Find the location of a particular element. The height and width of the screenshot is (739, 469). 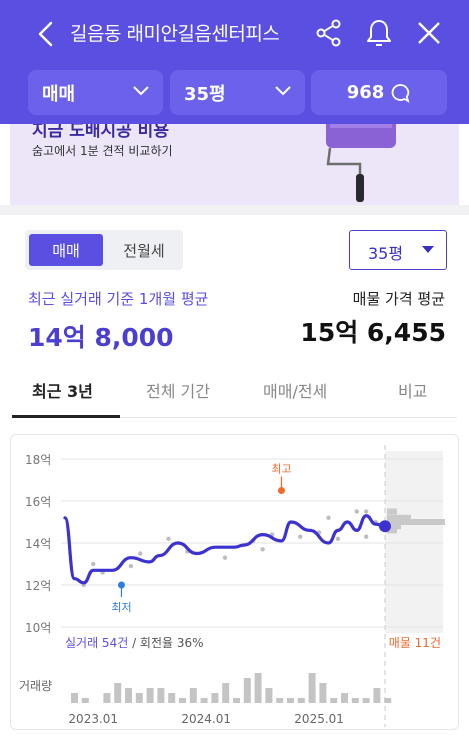

trade-stats-prefix: 실거래 54건 is located at coordinates (98, 643).